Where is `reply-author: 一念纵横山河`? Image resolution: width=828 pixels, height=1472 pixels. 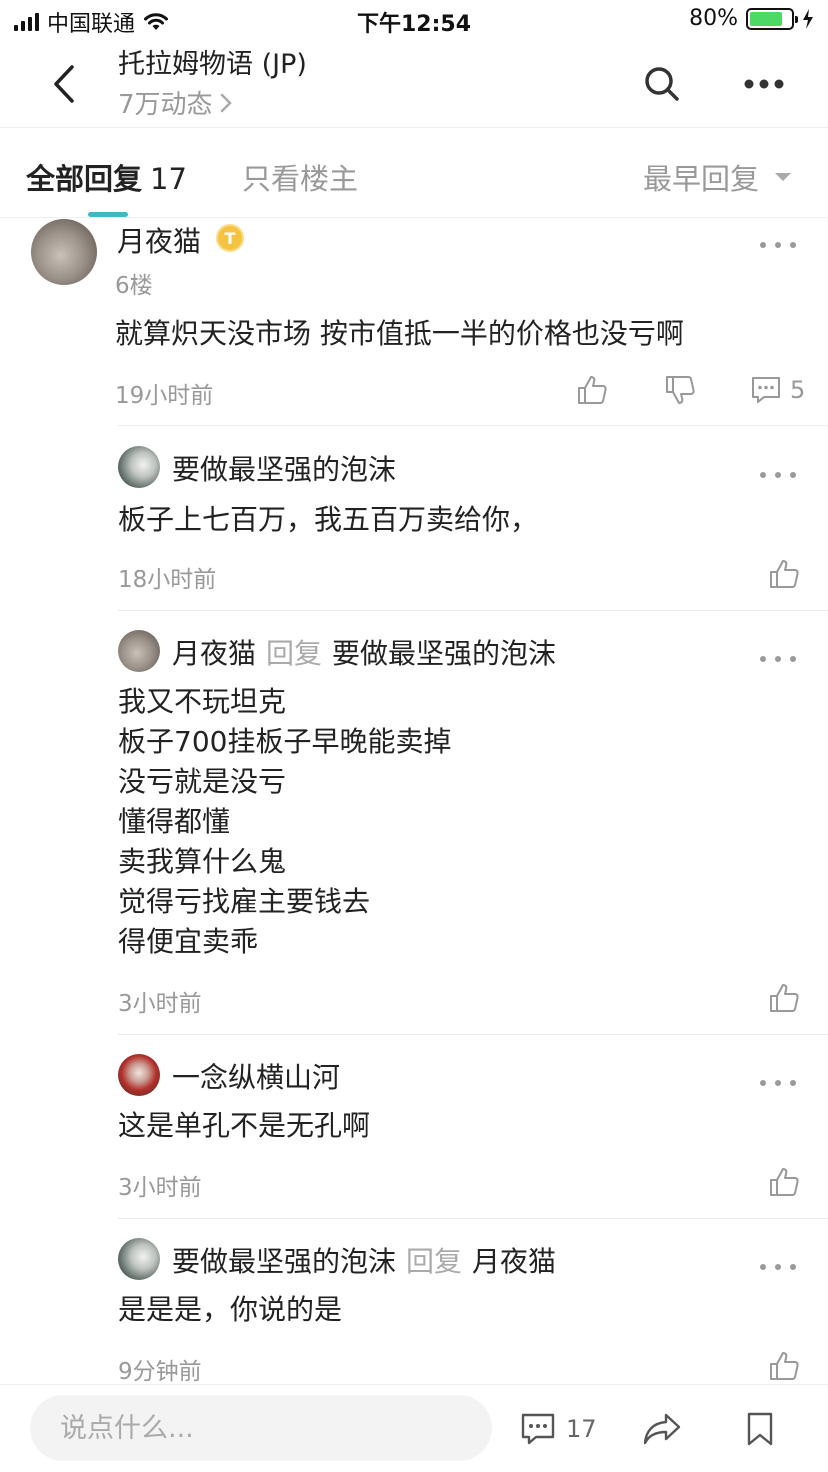 reply-author: 一念纵横山河 is located at coordinates (256, 1076).